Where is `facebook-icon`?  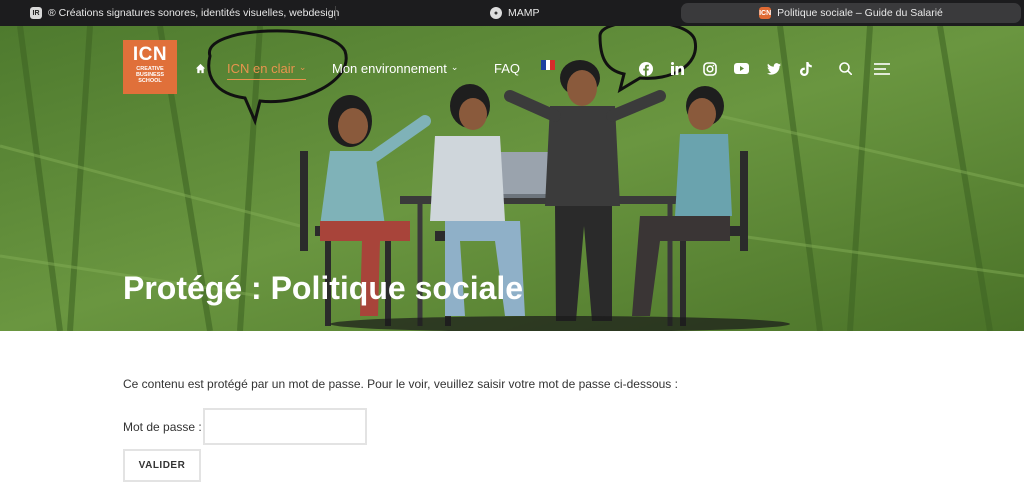 facebook-icon is located at coordinates (645, 68).